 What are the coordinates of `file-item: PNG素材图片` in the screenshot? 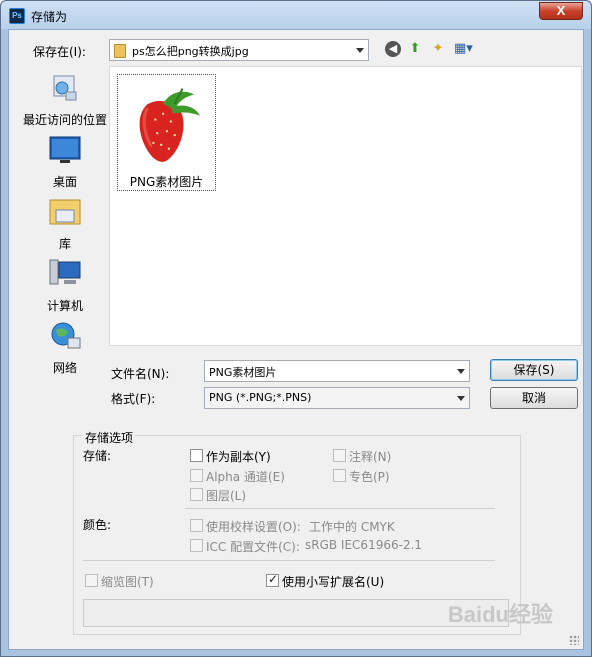 It's located at (166, 132).